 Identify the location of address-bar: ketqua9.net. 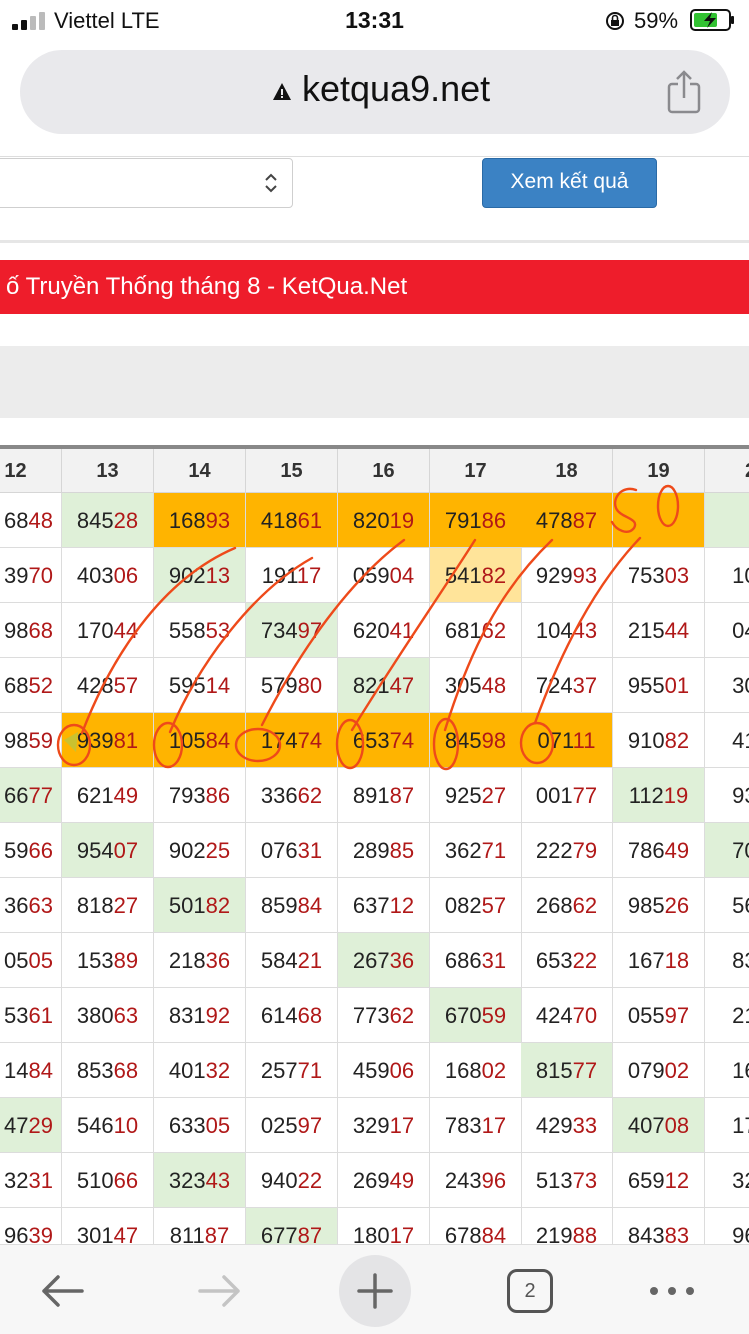
(375, 92).